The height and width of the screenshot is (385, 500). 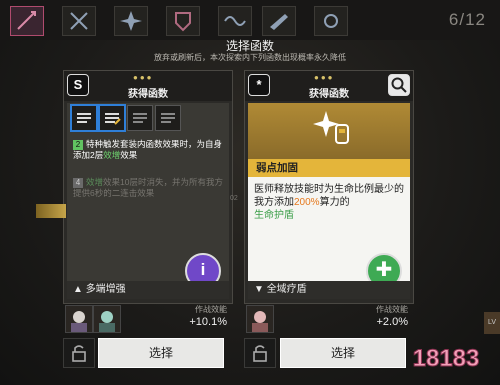 I want to click on function-art, so click(x=329, y=131).